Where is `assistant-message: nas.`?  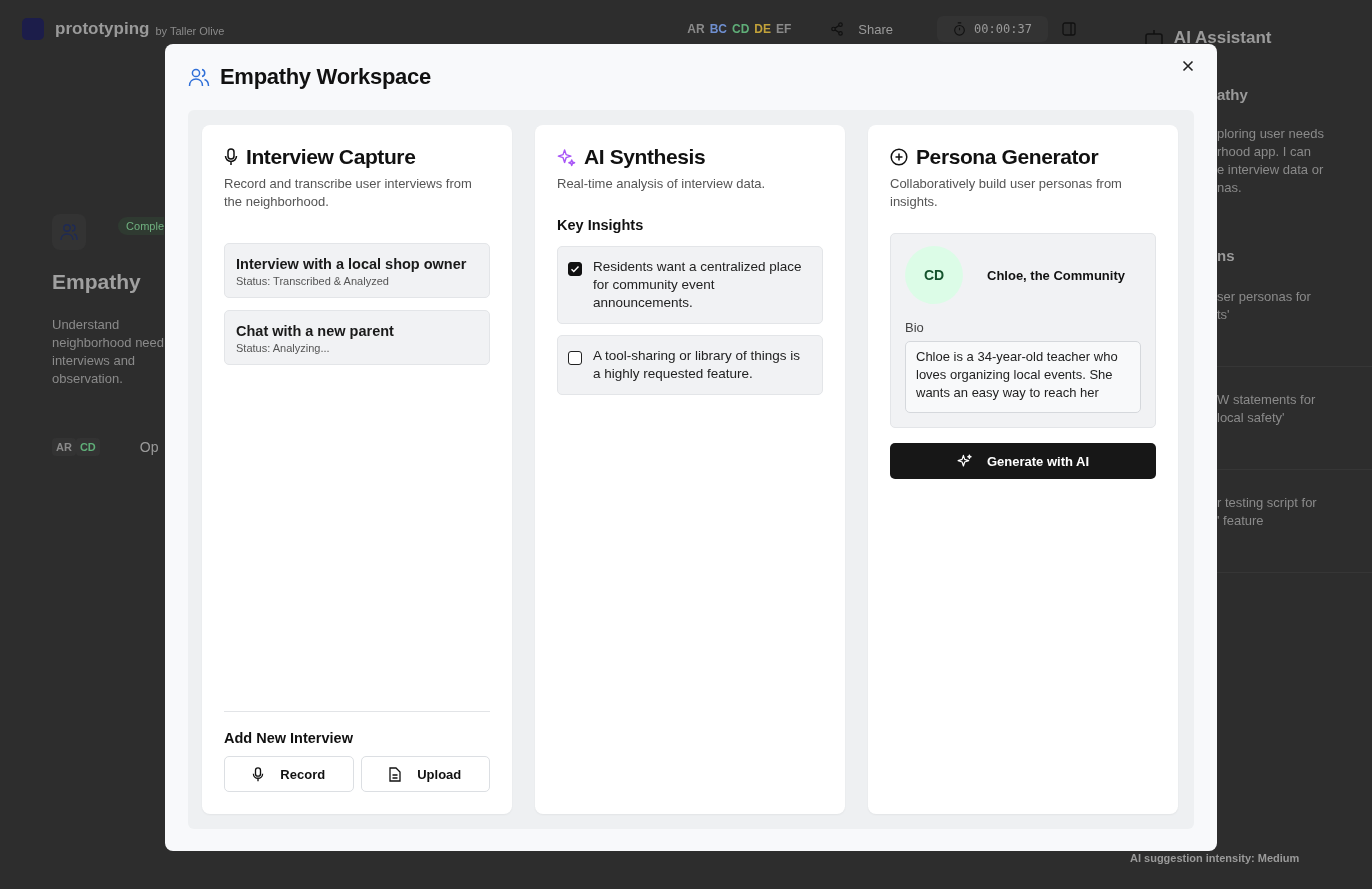
assistant-message: nas. is located at coordinates (1230, 188).